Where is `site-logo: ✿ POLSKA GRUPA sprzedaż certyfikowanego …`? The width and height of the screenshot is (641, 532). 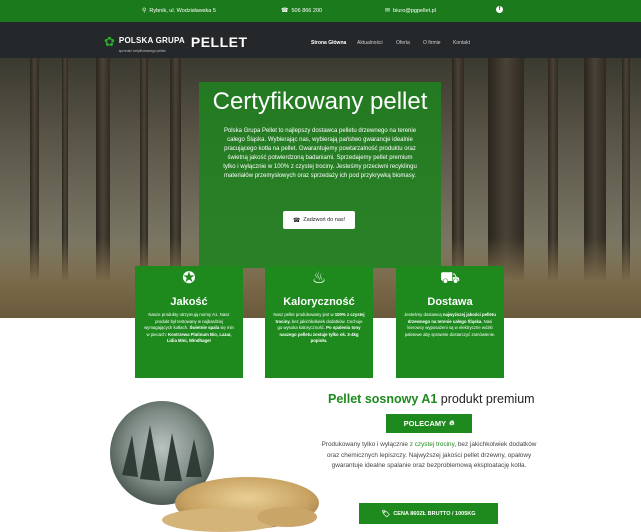
site-logo: ✿ POLSKA GRUPA sprzedaż certyfikowanego … is located at coordinates (176, 42).